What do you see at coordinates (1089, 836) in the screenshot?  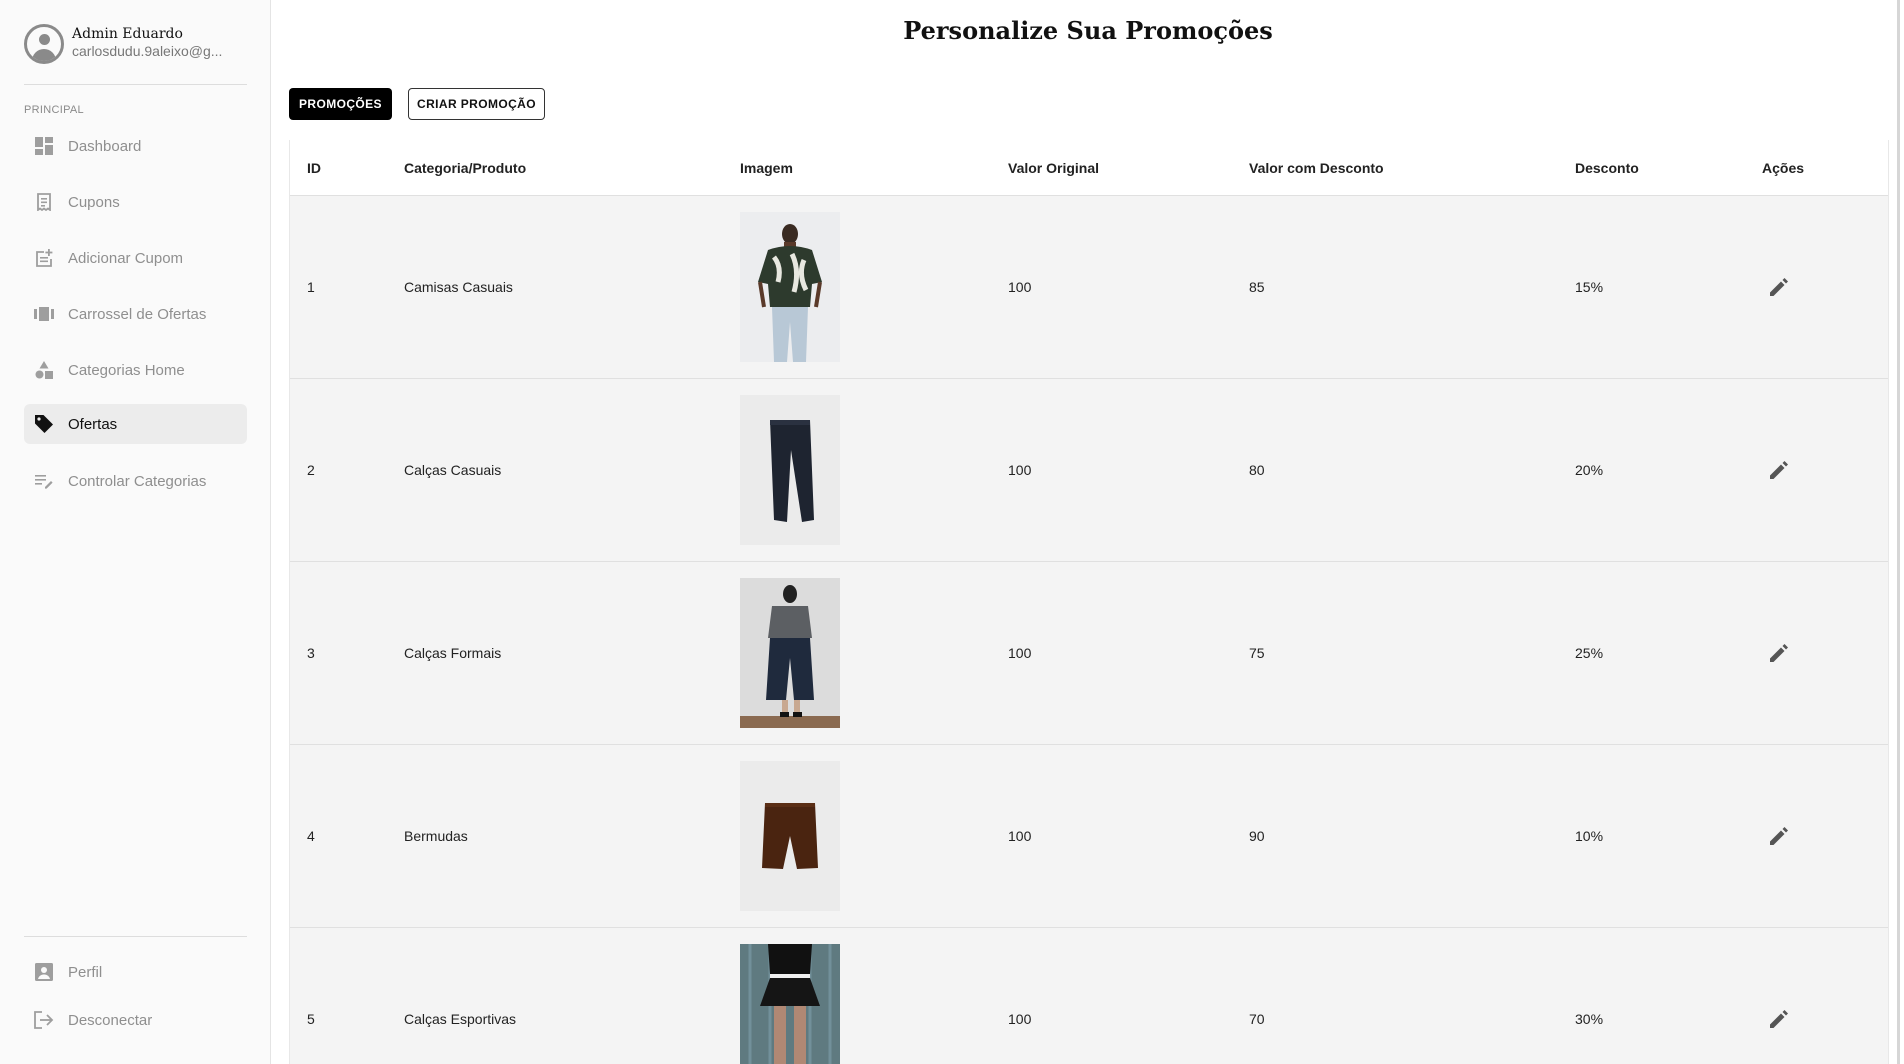 I see `table-row: 4 Bermudas 100 90 10%` at bounding box center [1089, 836].